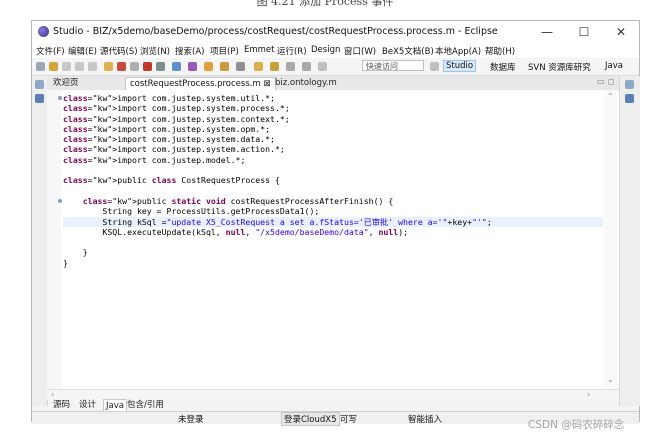  Describe the element at coordinates (66, 66) in the screenshot. I see `save-icon` at that location.